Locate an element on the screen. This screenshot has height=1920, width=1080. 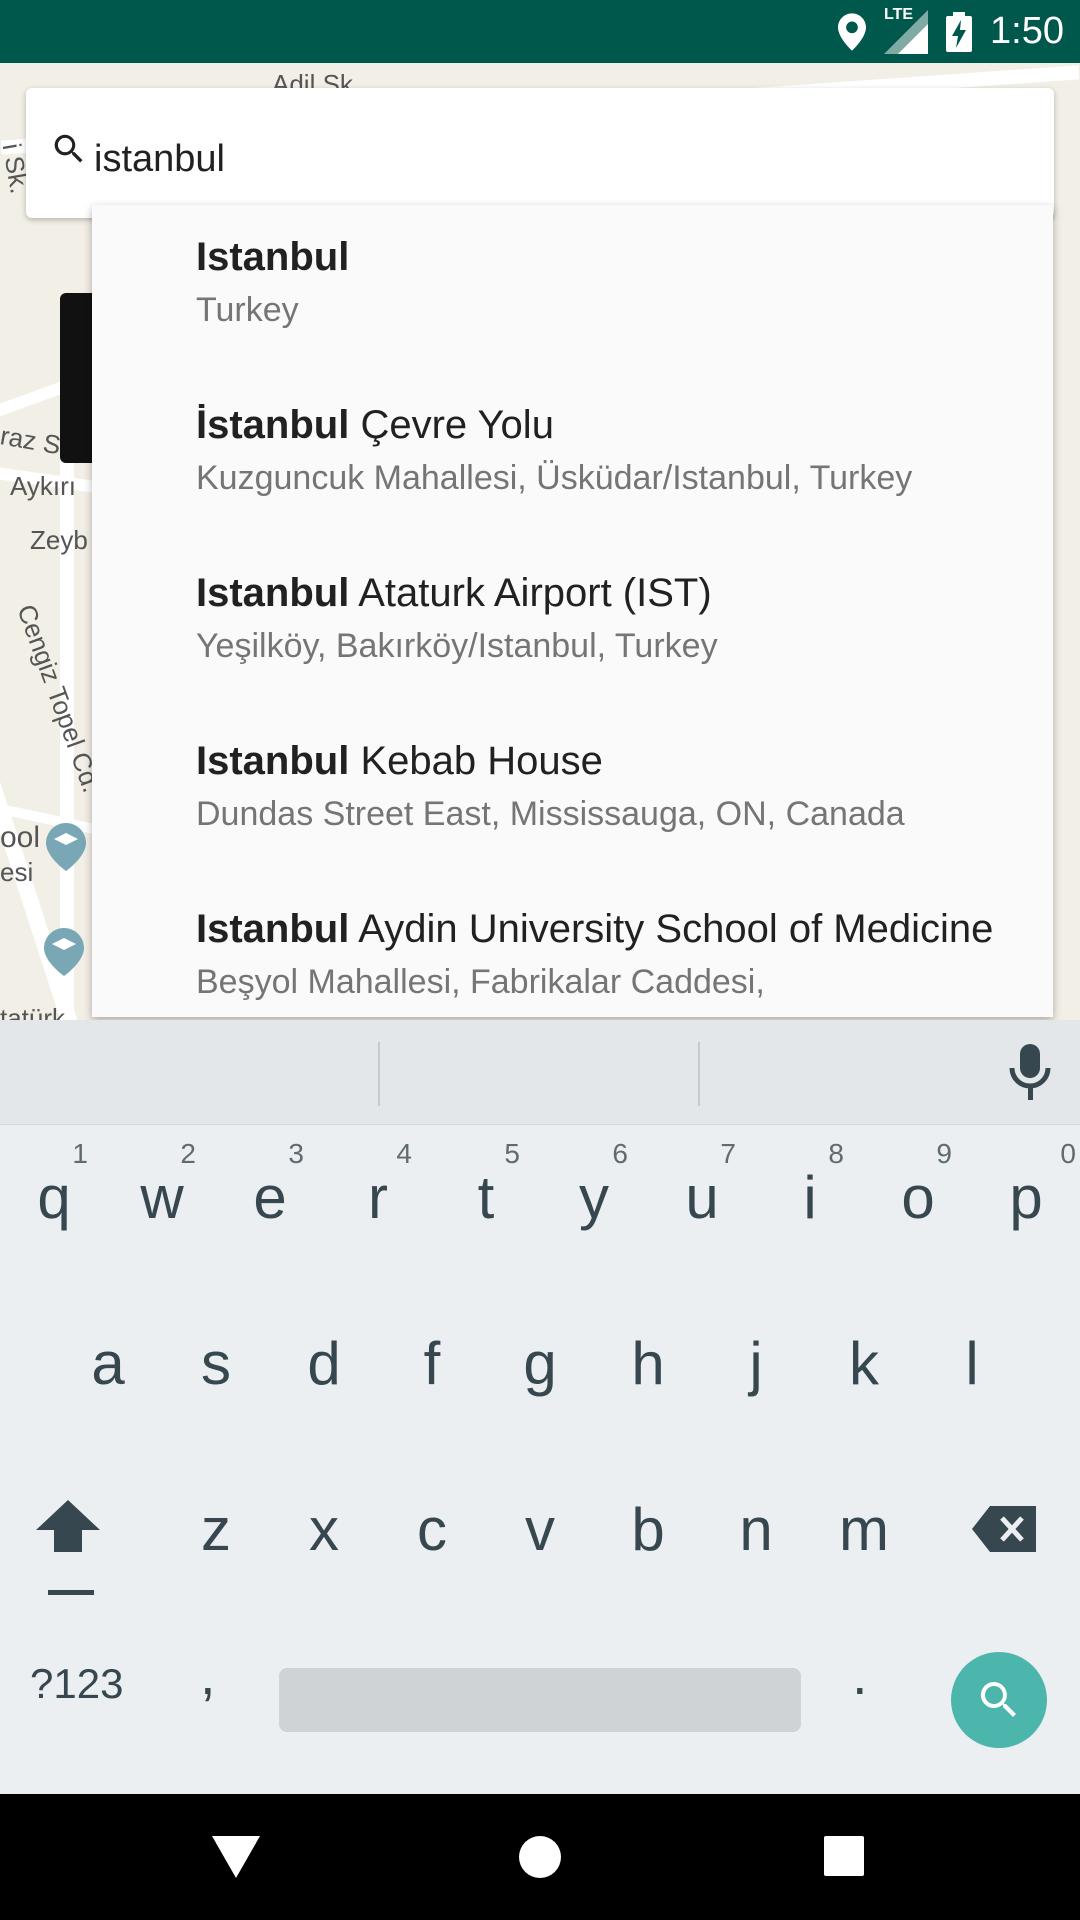
key-e: 3e is located at coordinates (270, 1204).